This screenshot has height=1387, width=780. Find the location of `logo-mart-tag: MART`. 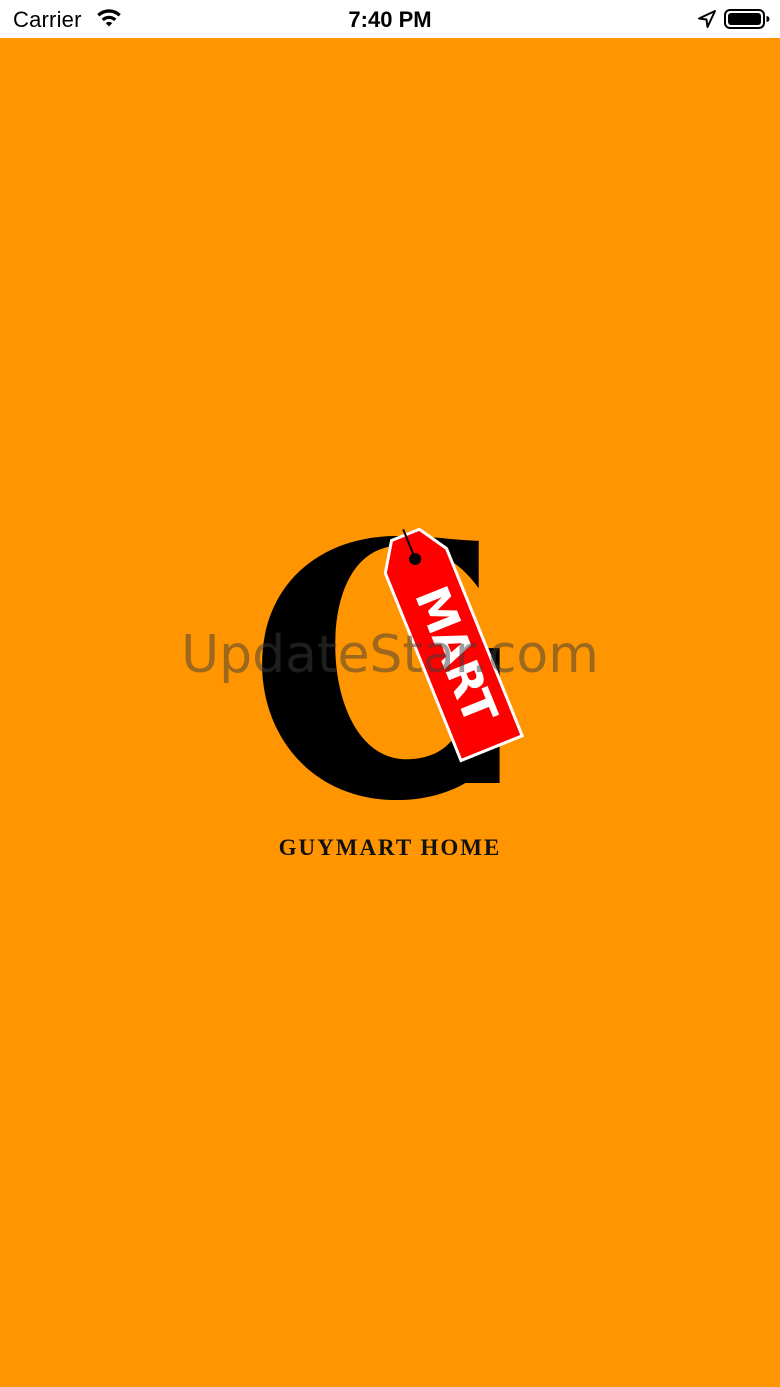

logo-mart-tag: MART is located at coordinates (454, 645).